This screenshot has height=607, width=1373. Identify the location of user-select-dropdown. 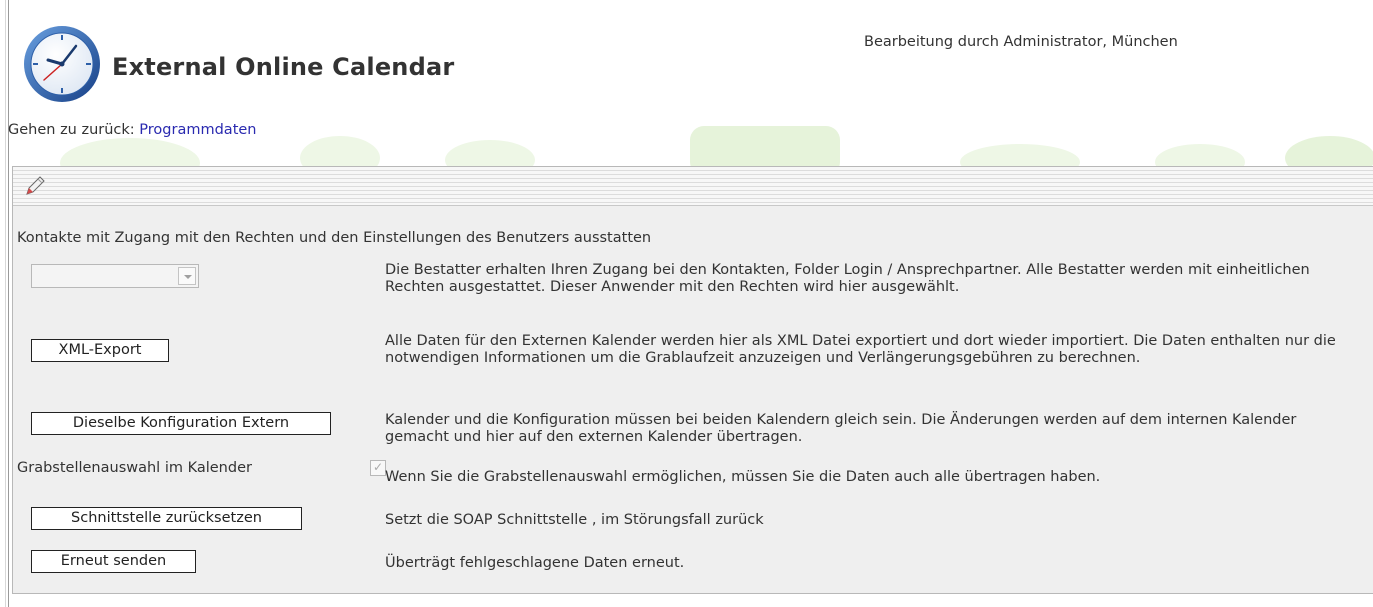
(115, 276).